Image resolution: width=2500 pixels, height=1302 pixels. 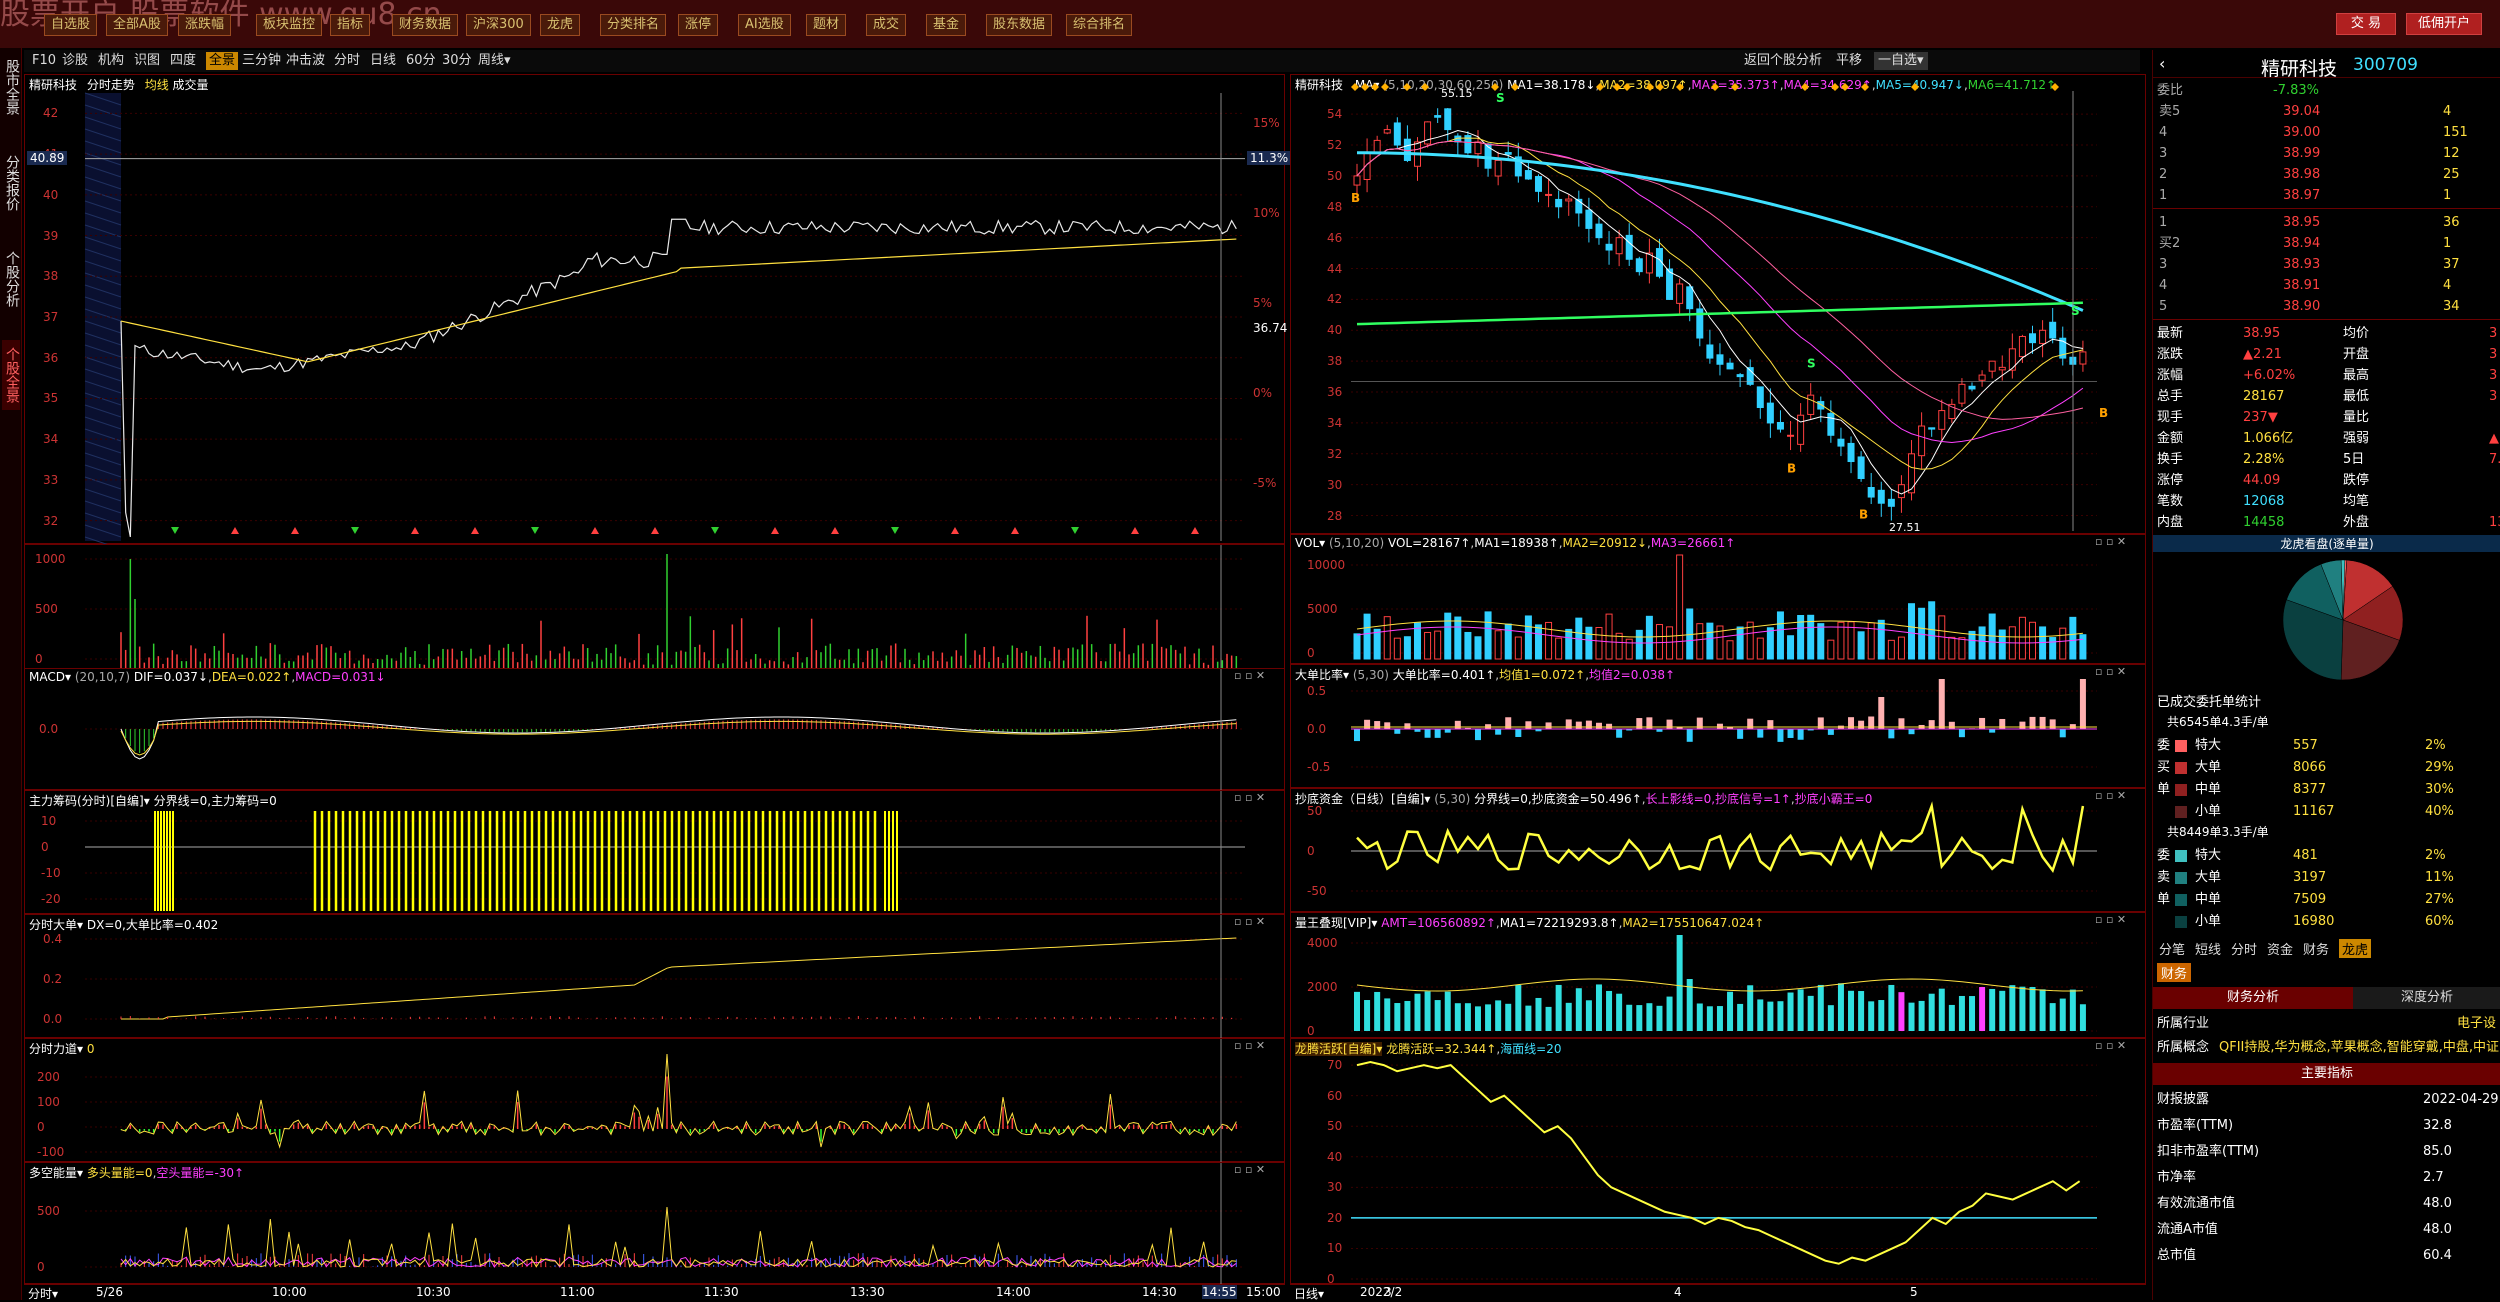 What do you see at coordinates (2426, 998) in the screenshot?
I see `deep-analysis-tab: 深度分析` at bounding box center [2426, 998].